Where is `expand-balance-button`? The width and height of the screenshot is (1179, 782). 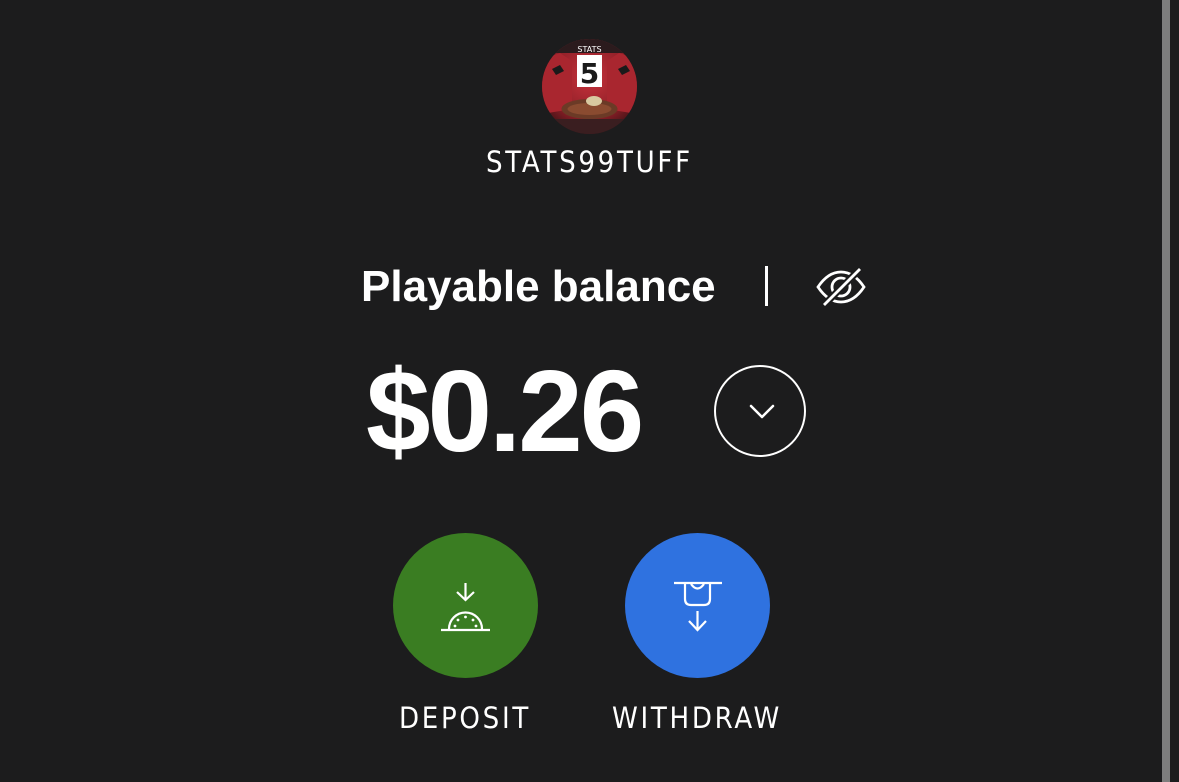 expand-balance-button is located at coordinates (760, 411).